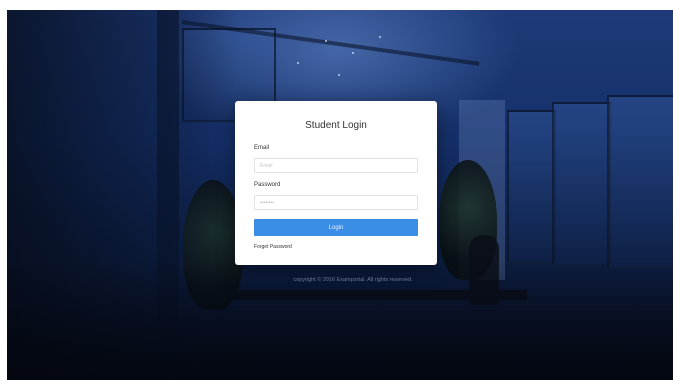  I want to click on email-label: Email, so click(262, 148).